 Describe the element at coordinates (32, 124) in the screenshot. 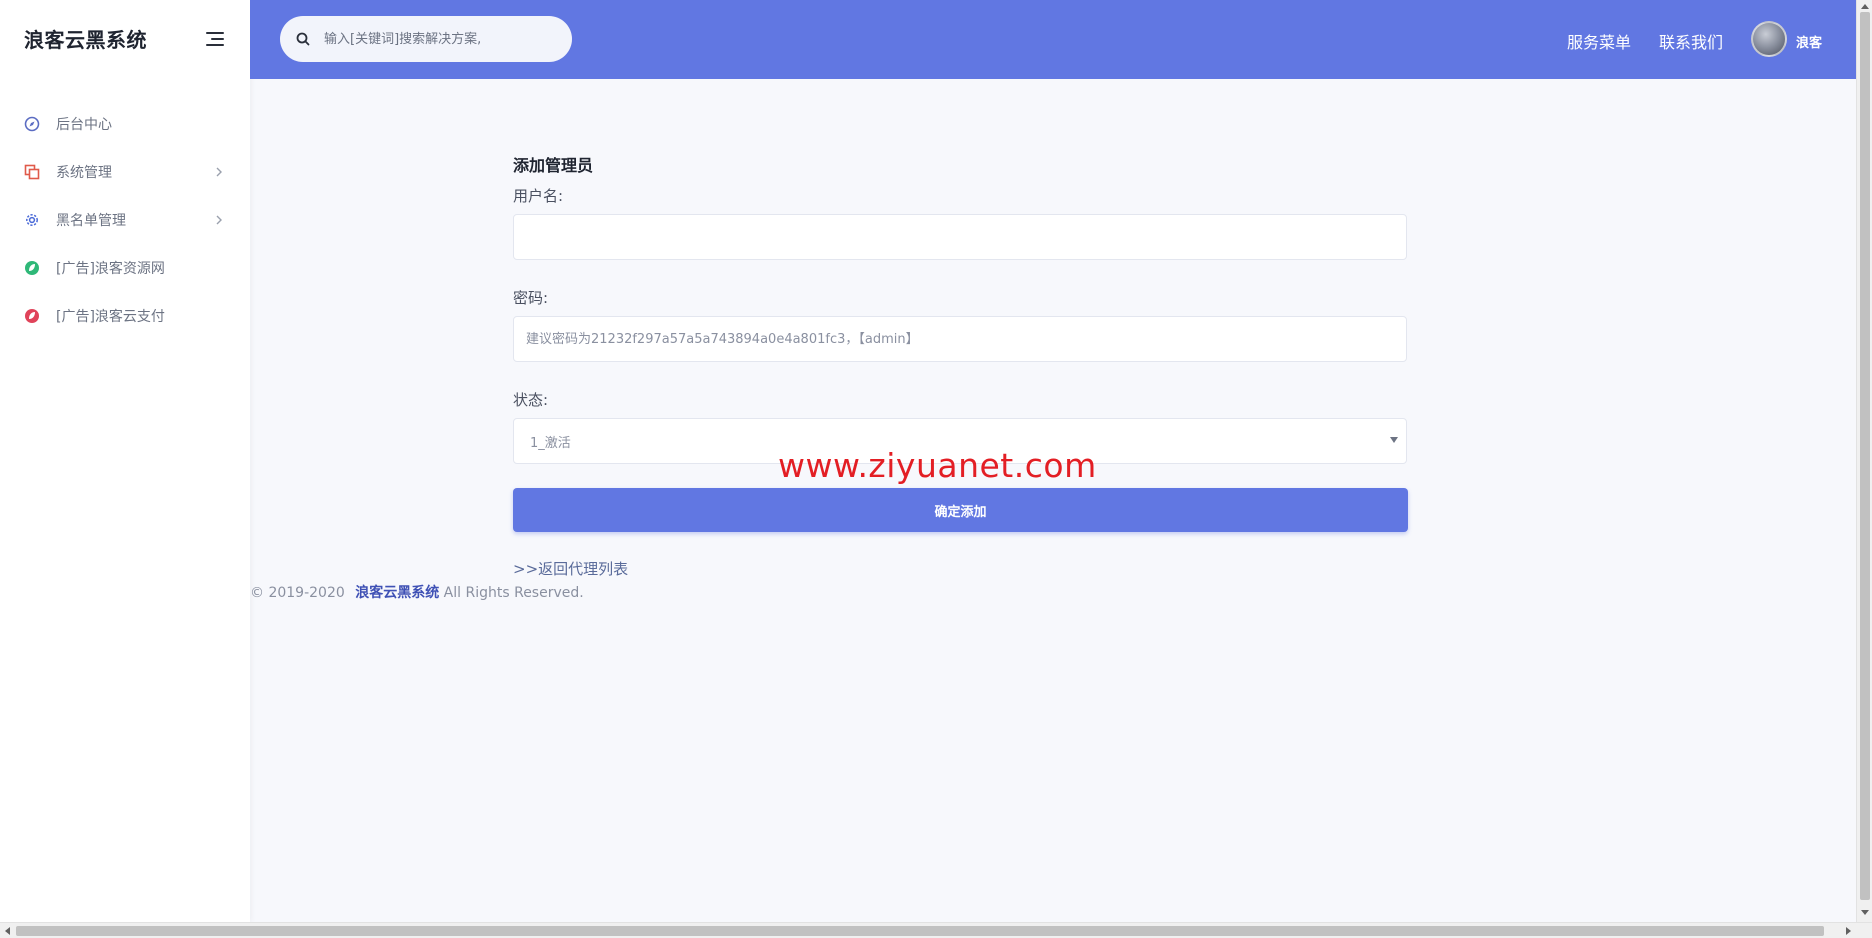

I see `compass-icon` at that location.